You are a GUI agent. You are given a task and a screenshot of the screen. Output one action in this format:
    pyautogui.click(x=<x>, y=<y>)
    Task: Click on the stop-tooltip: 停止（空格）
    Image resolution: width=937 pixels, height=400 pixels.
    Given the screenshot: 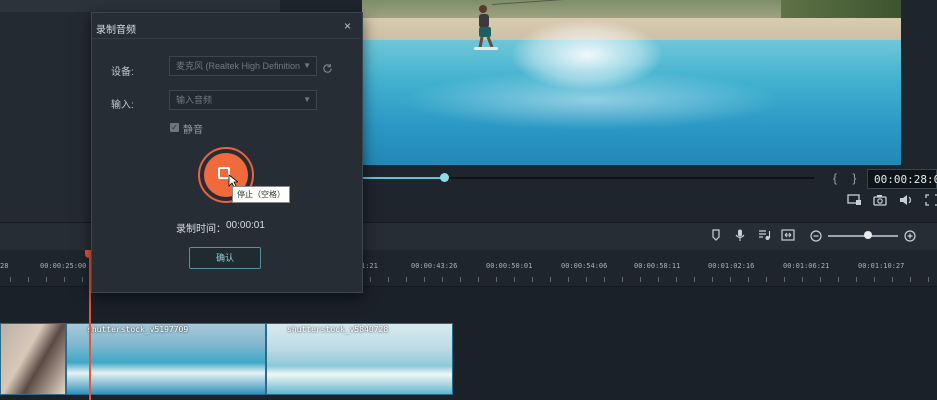 What is the action you would take?
    pyautogui.click(x=261, y=194)
    